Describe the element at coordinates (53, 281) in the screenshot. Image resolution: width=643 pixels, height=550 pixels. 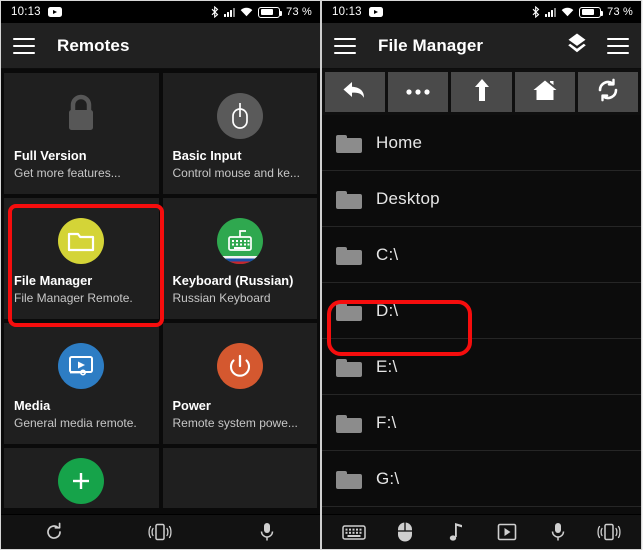
I see `tile-title: File Manager` at that location.